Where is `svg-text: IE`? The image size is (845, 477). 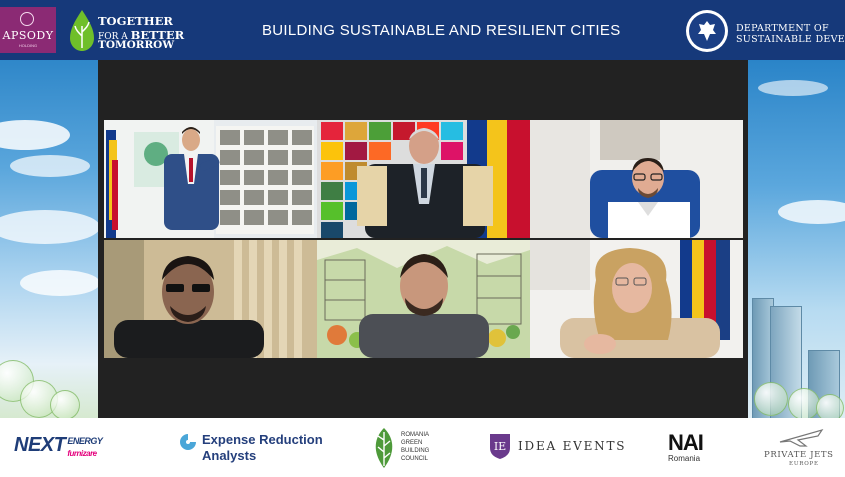 svg-text: IE is located at coordinates (500, 446).